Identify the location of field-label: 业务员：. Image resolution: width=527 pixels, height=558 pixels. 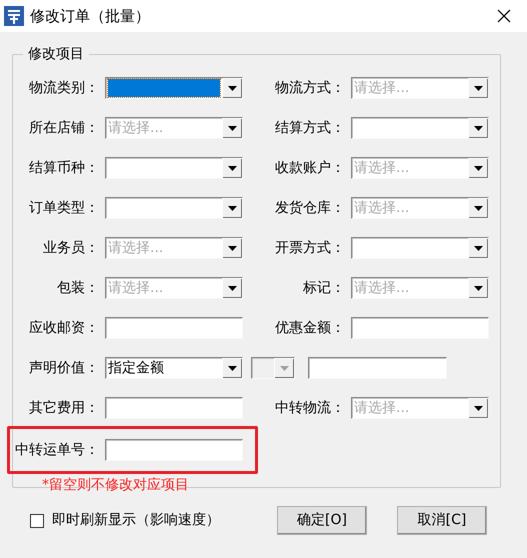
(71, 248).